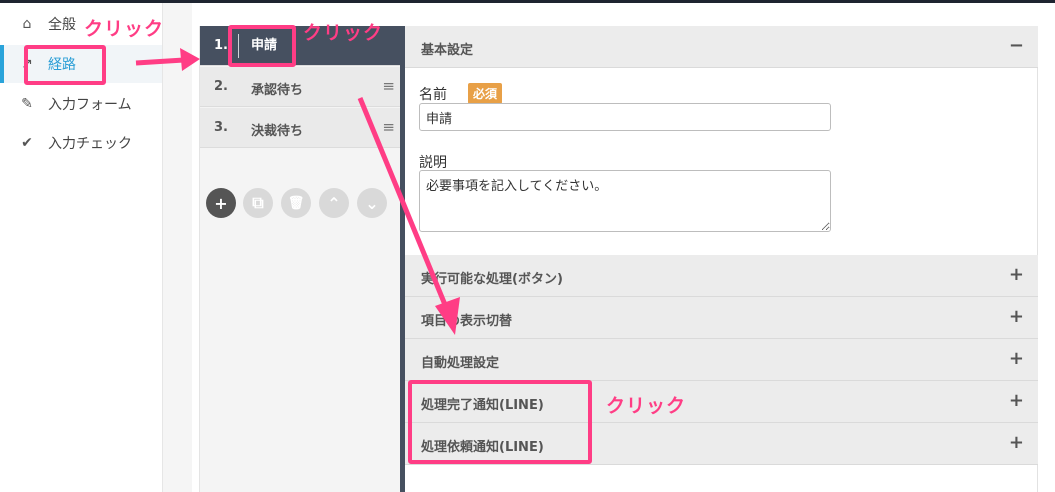 This screenshot has width=1055, height=492. I want to click on sidebar-item-input-form: ✎ 入力フォーム, so click(81, 104).